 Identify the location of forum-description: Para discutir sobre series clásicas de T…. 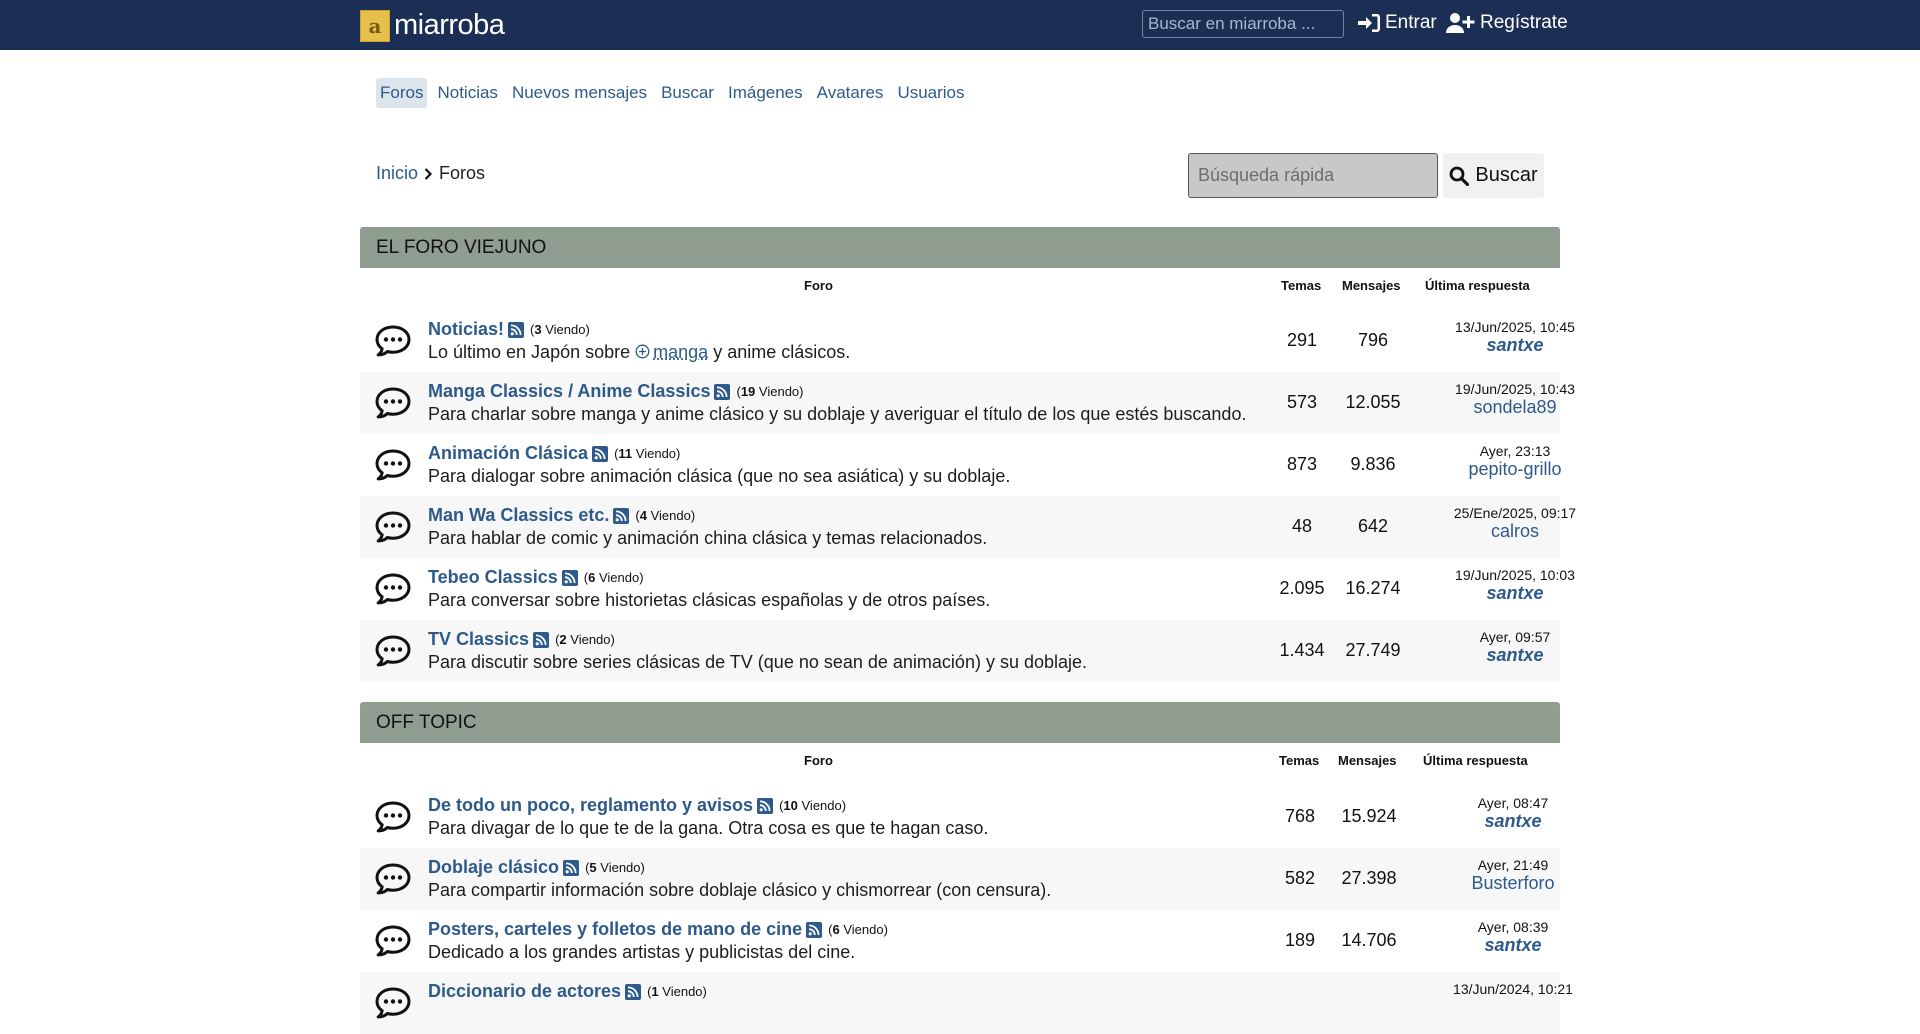
(758, 662).